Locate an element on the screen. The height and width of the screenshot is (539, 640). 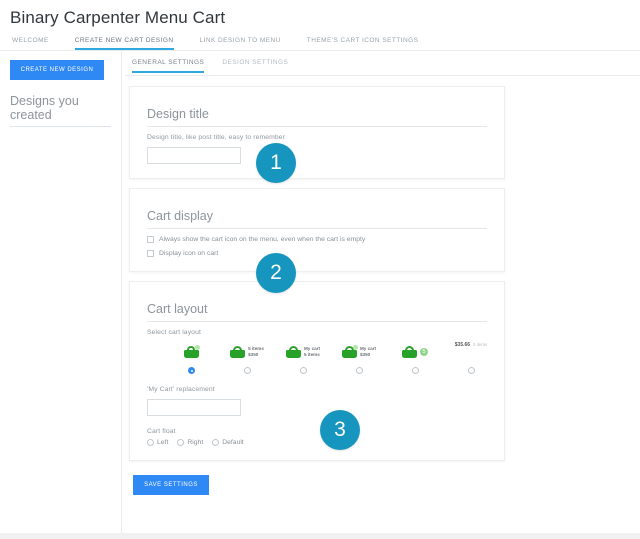
my-cart-replacement-input is located at coordinates (194, 407).